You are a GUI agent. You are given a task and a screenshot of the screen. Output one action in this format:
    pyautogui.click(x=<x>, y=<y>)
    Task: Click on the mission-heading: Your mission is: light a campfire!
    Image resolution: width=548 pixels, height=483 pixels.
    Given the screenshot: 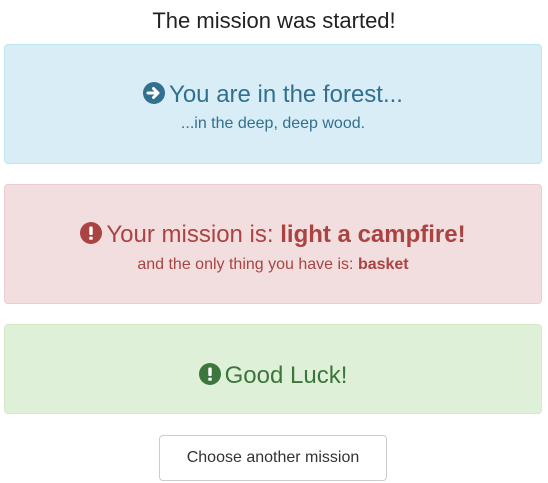 What is the action you would take?
    pyautogui.click(x=273, y=235)
    